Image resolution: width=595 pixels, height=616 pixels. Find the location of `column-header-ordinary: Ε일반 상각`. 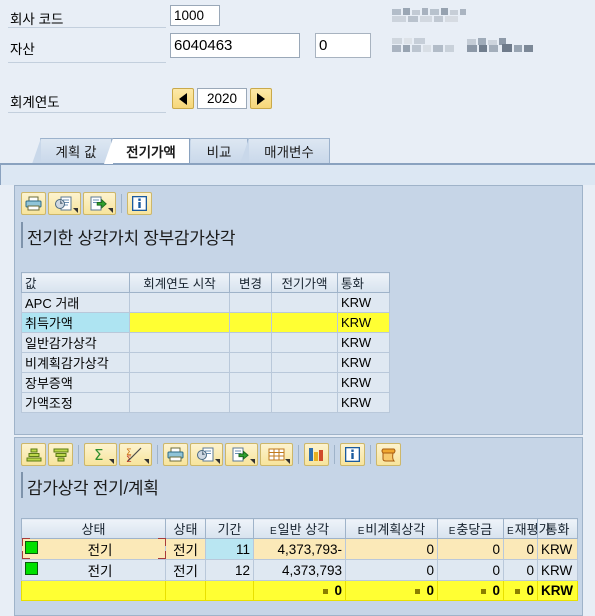

column-header-ordinary: Ε일반 상각 is located at coordinates (299, 528).